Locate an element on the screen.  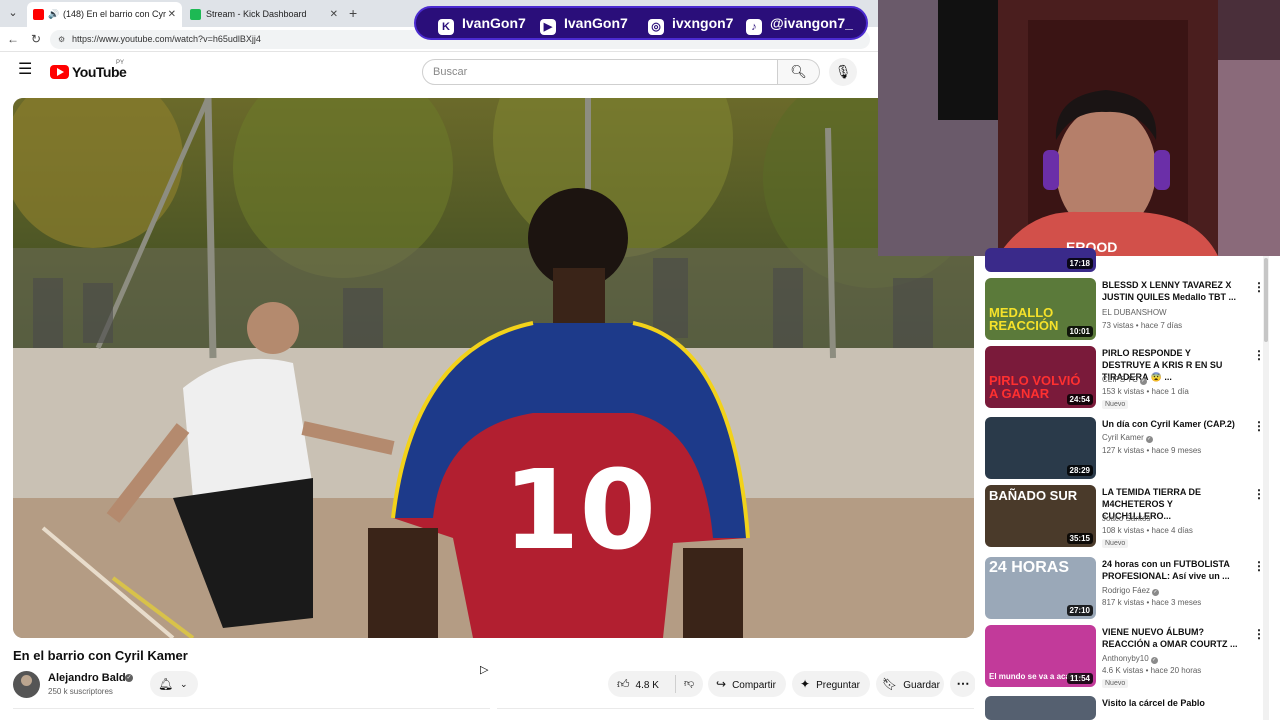
recommendation-item: Visito la cárcel de Pablo is located at coordinates (1127, 708).